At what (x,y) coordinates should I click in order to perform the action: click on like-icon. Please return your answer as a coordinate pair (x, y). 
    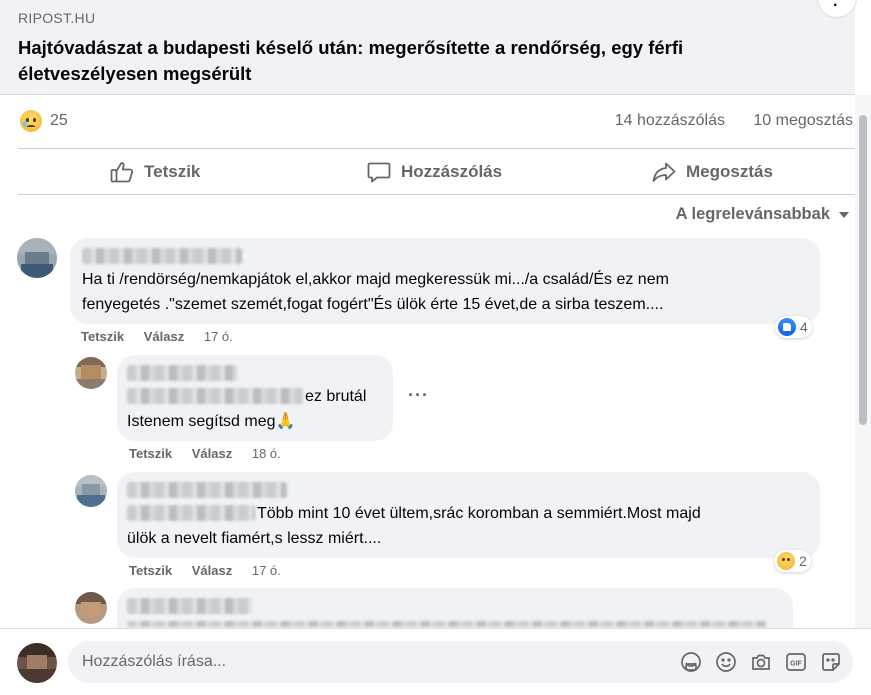
    Looking at the image, I should click on (787, 327).